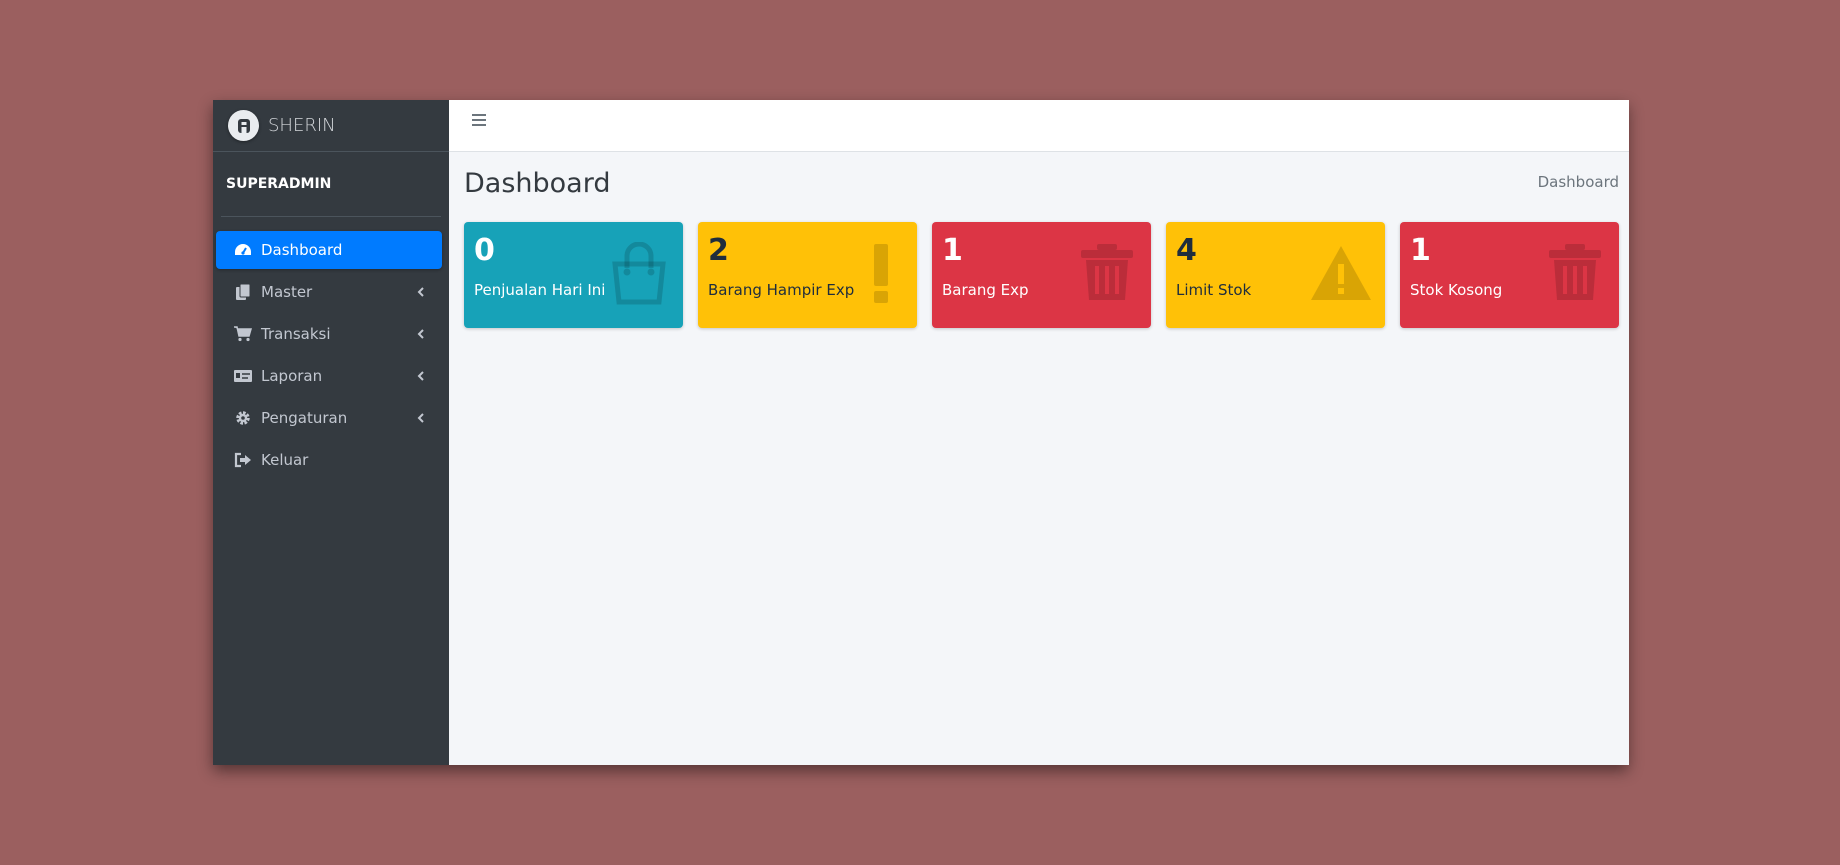 Image resolution: width=1840 pixels, height=865 pixels. What do you see at coordinates (285, 460) in the screenshot?
I see `sidebar-item-label: Keluar` at bounding box center [285, 460].